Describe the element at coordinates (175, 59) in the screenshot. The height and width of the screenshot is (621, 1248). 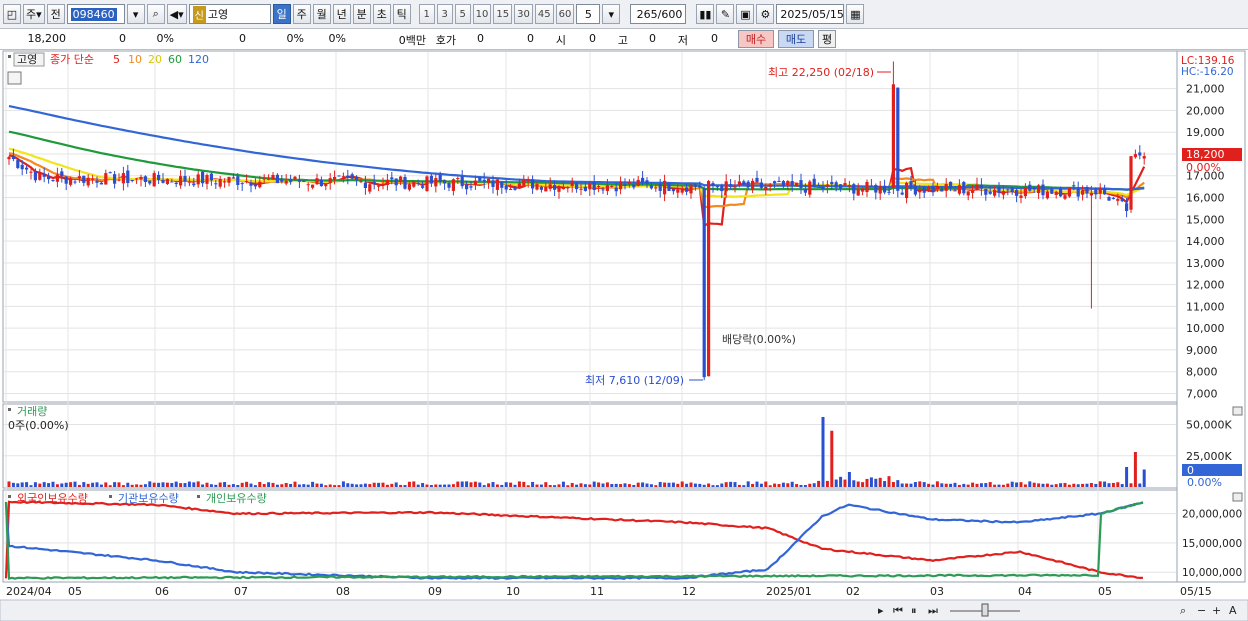
I see `legend-ma60: 60` at that location.